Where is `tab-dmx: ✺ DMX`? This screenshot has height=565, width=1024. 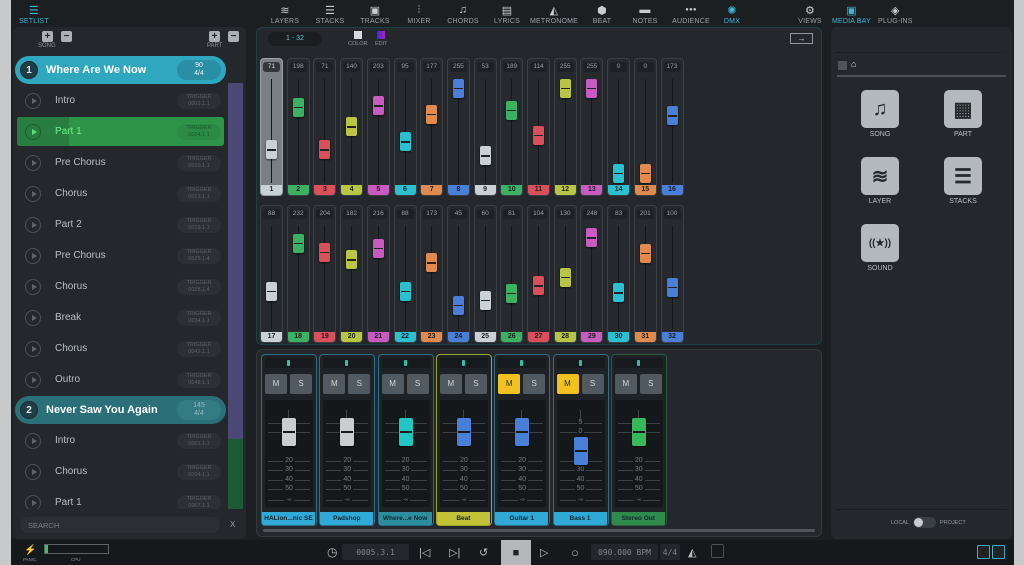 tab-dmx: ✺ DMX is located at coordinates (732, 15).